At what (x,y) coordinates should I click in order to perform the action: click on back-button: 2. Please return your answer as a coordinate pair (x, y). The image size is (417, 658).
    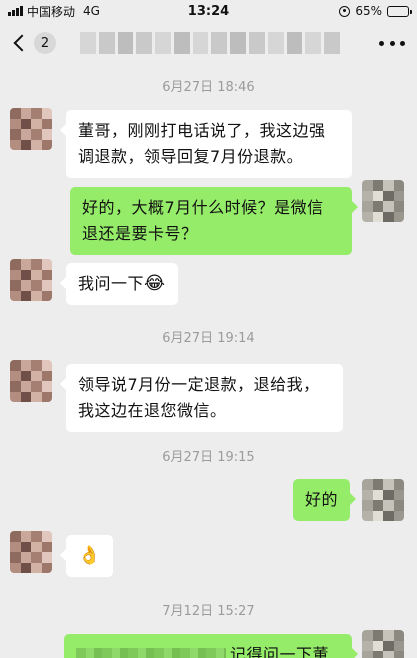
    Looking at the image, I should click on (33, 43).